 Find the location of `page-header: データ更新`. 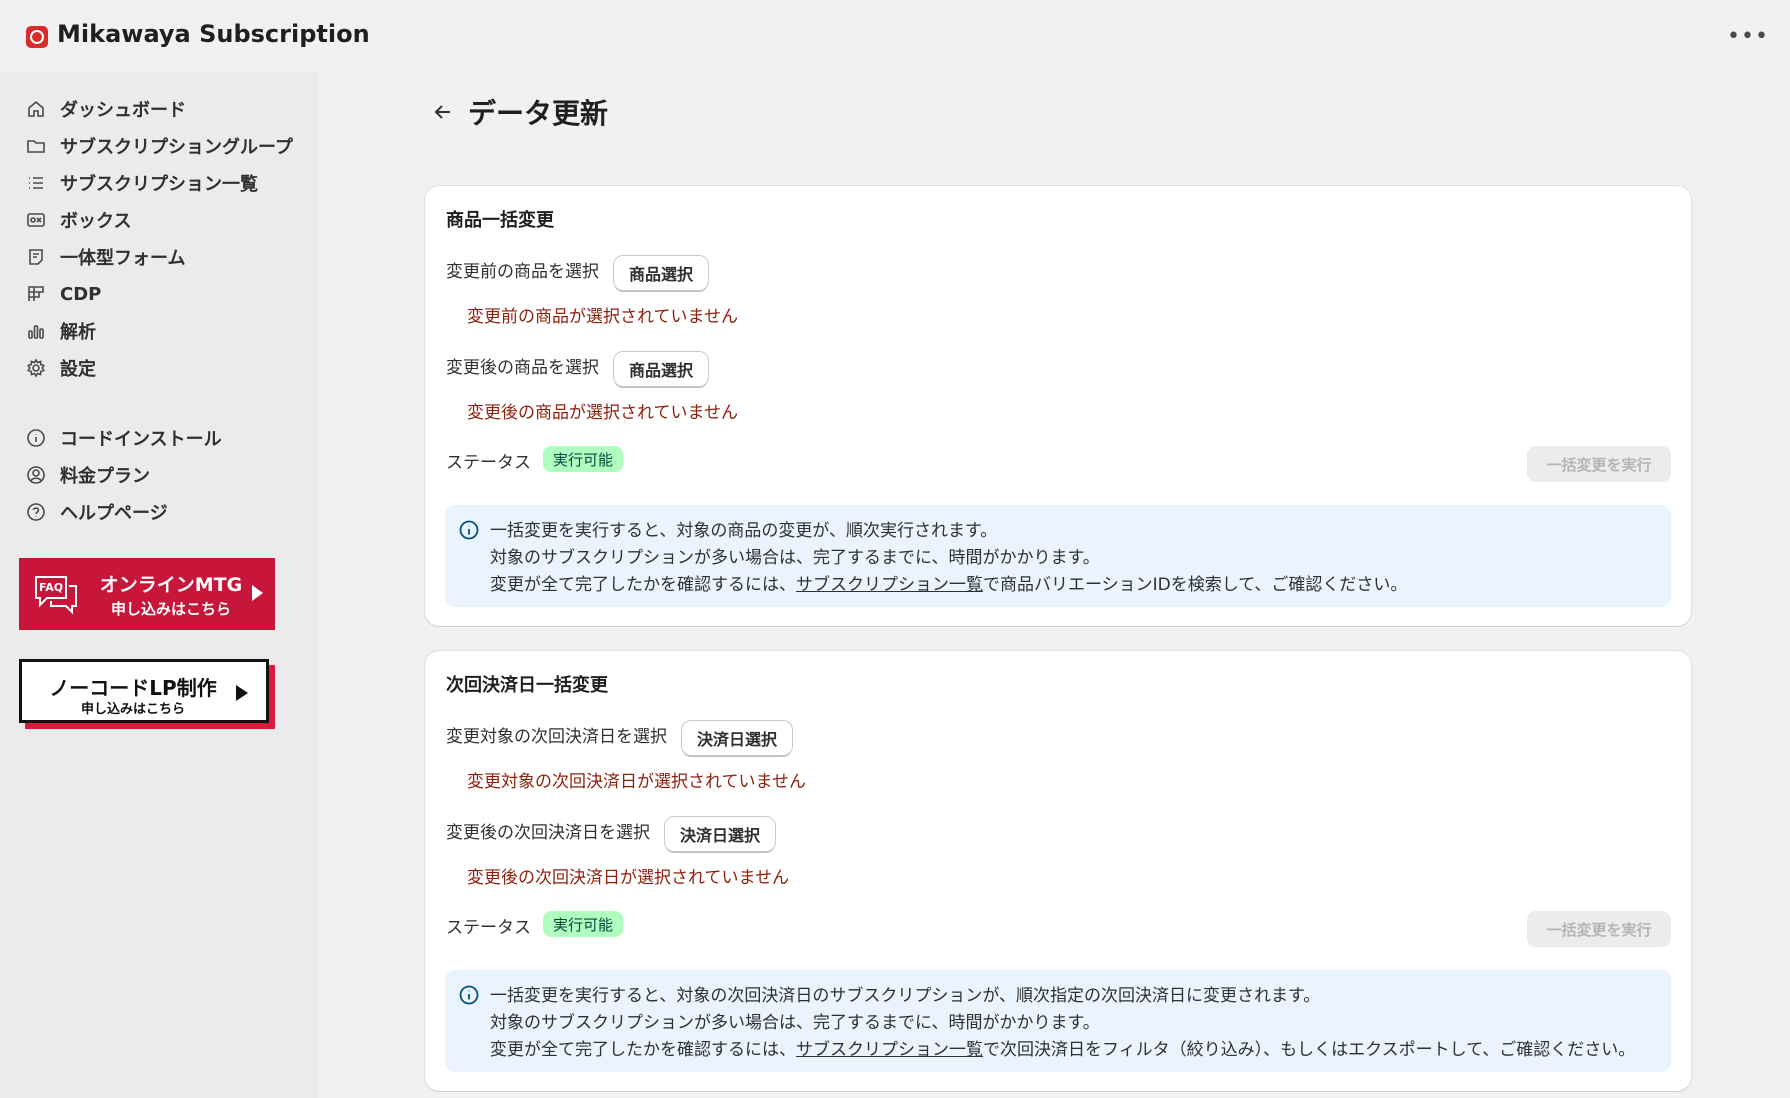

page-header: データ更新 is located at coordinates (518, 112).